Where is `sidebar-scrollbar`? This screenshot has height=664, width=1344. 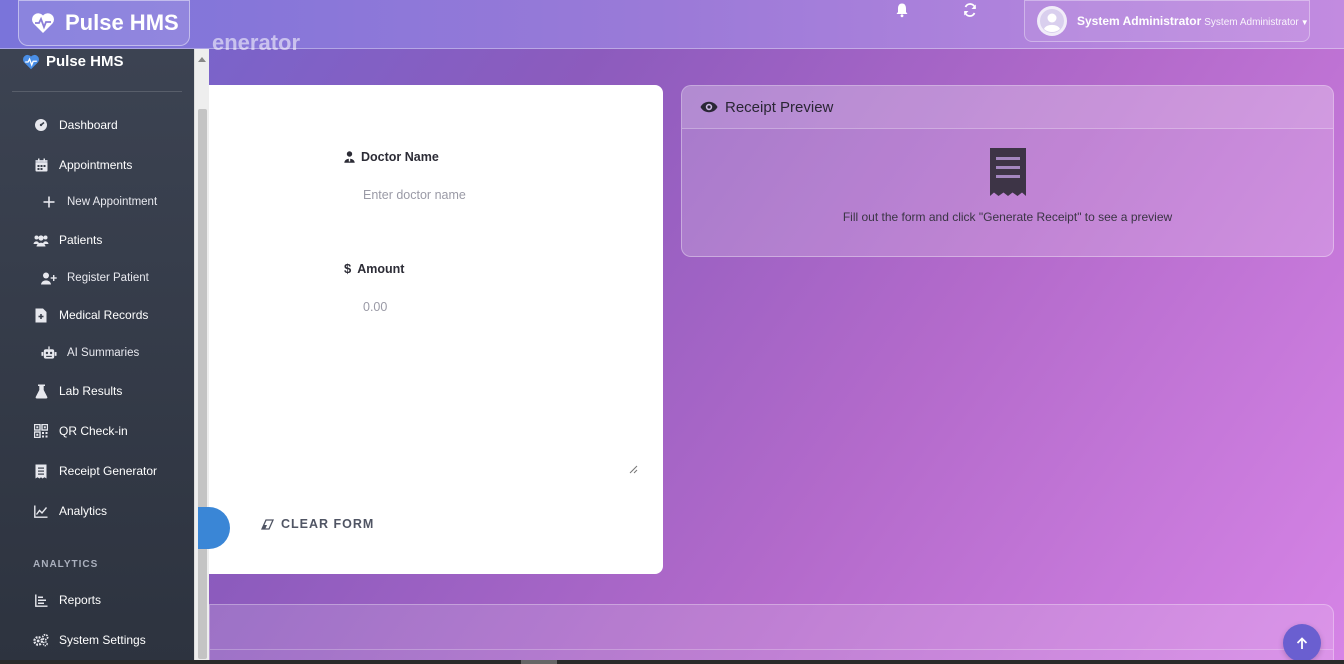
sidebar-scrollbar is located at coordinates (201, 356).